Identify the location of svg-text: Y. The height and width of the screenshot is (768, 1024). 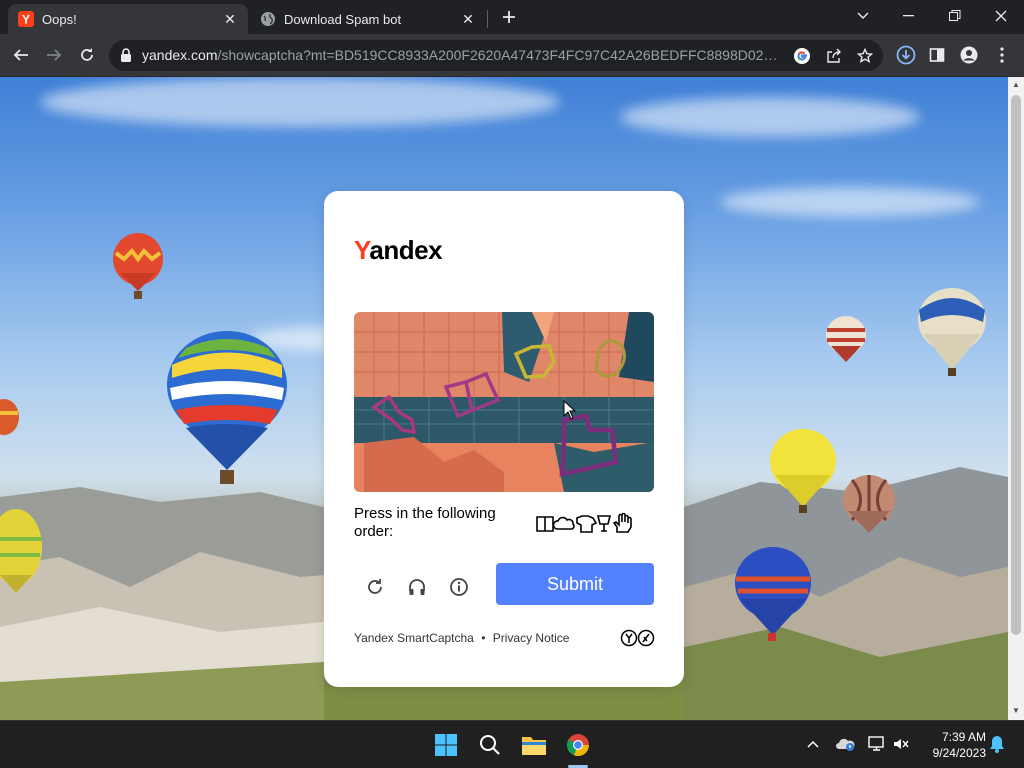
(26, 20).